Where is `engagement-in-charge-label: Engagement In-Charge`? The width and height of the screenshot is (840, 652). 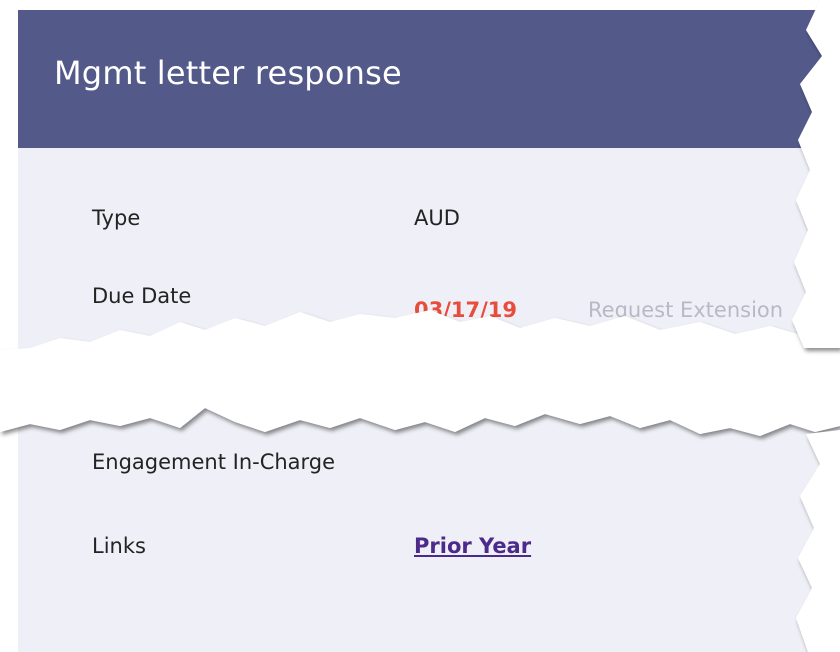 engagement-in-charge-label: Engagement In-Charge is located at coordinates (214, 462).